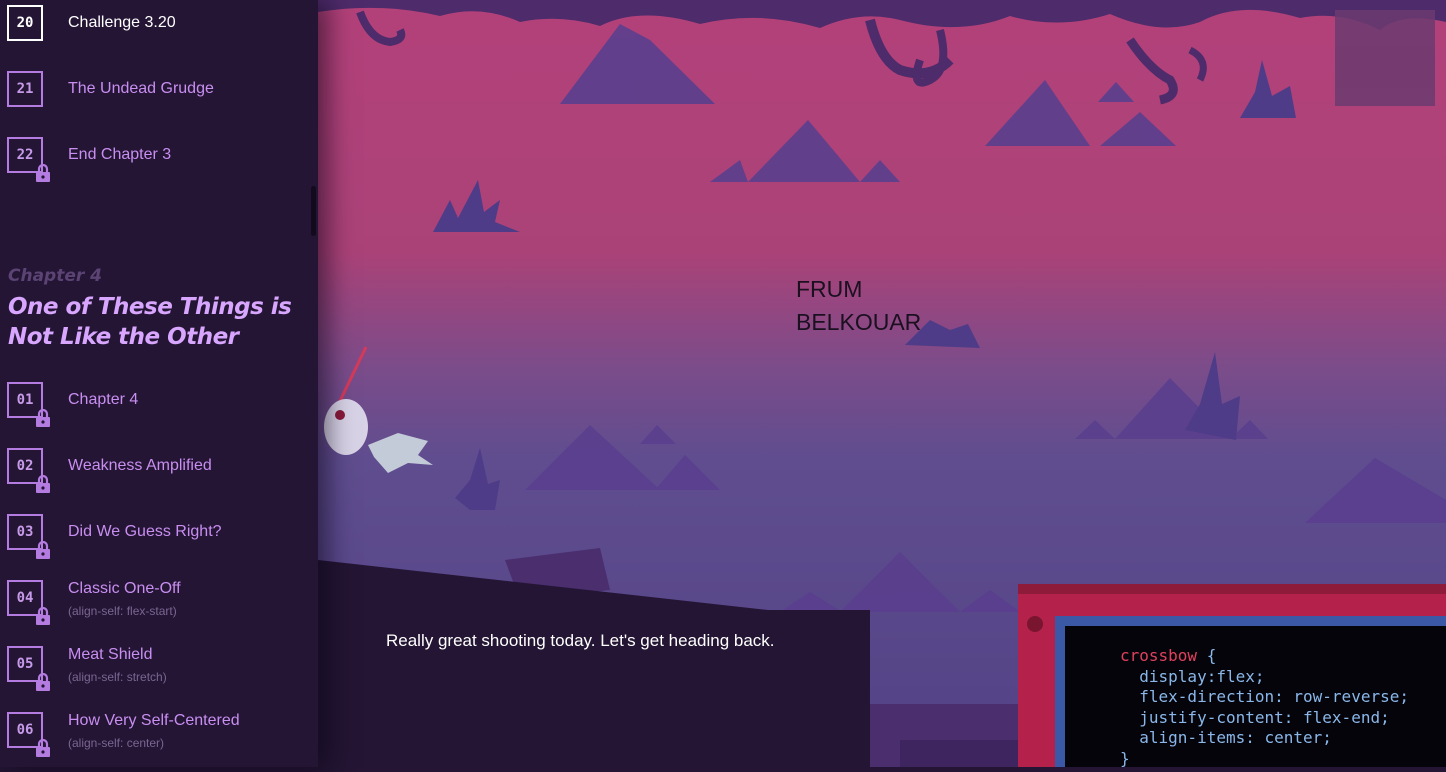 The image size is (1446, 772). What do you see at coordinates (25, 89) in the screenshot?
I see `level-number-badge: 21` at bounding box center [25, 89].